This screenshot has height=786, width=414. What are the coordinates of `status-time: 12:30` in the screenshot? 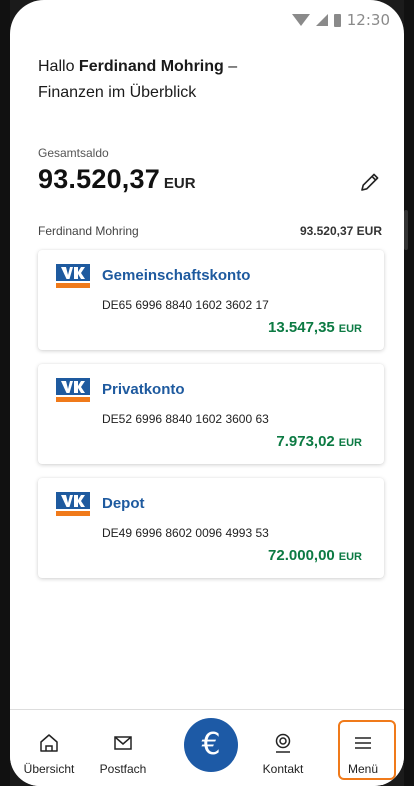 It's located at (368, 20).